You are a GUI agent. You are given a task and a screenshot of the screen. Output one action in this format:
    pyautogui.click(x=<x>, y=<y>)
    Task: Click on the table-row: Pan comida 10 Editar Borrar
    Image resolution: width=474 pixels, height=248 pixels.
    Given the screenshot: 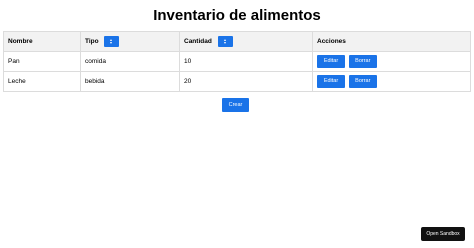 What is the action you would take?
    pyautogui.click(x=237, y=61)
    